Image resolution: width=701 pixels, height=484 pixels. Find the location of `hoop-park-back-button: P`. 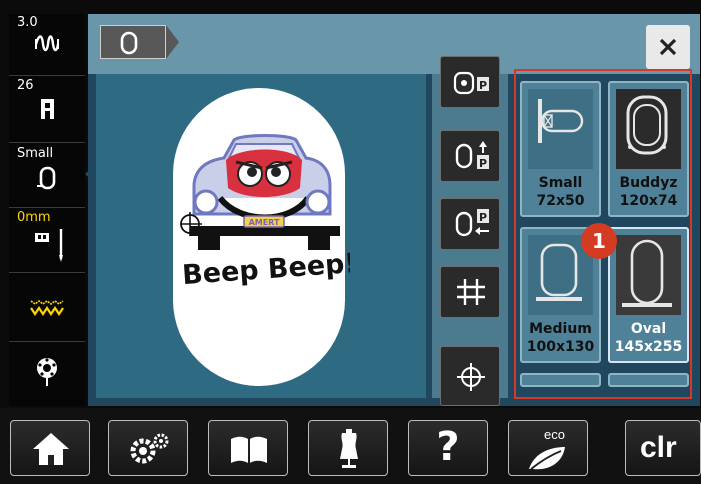

hoop-park-back-button: P is located at coordinates (470, 224).